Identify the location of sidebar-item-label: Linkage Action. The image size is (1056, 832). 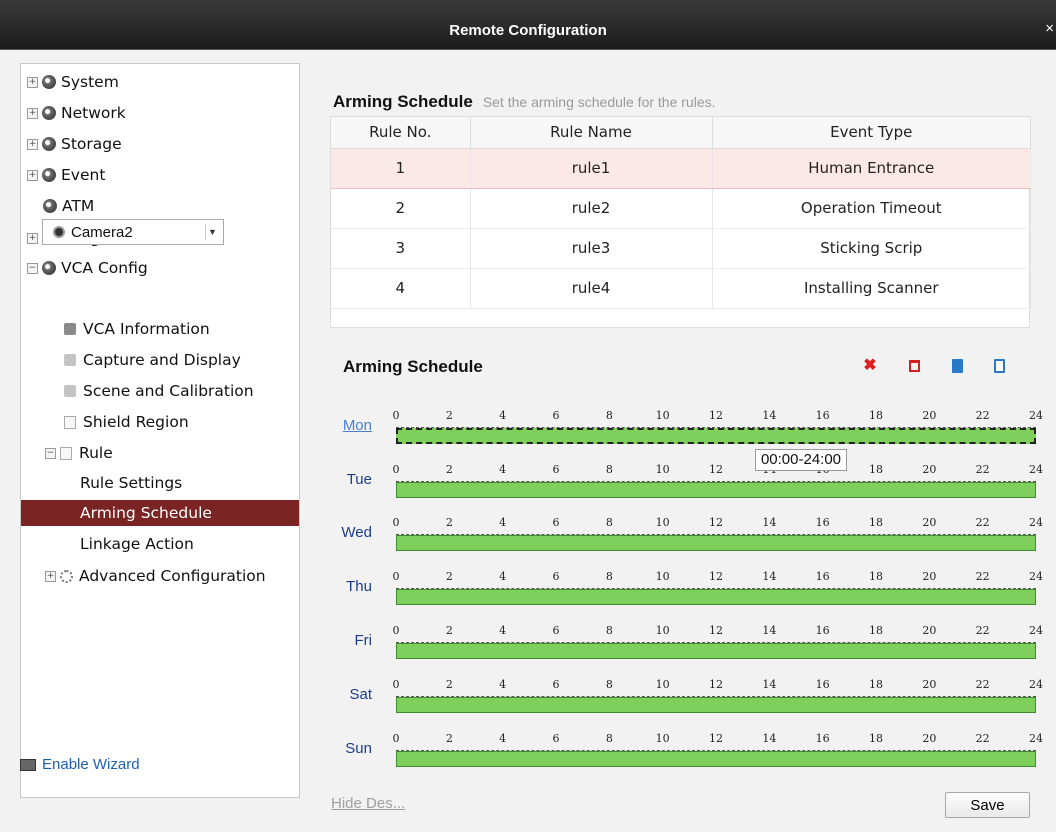
(137, 544).